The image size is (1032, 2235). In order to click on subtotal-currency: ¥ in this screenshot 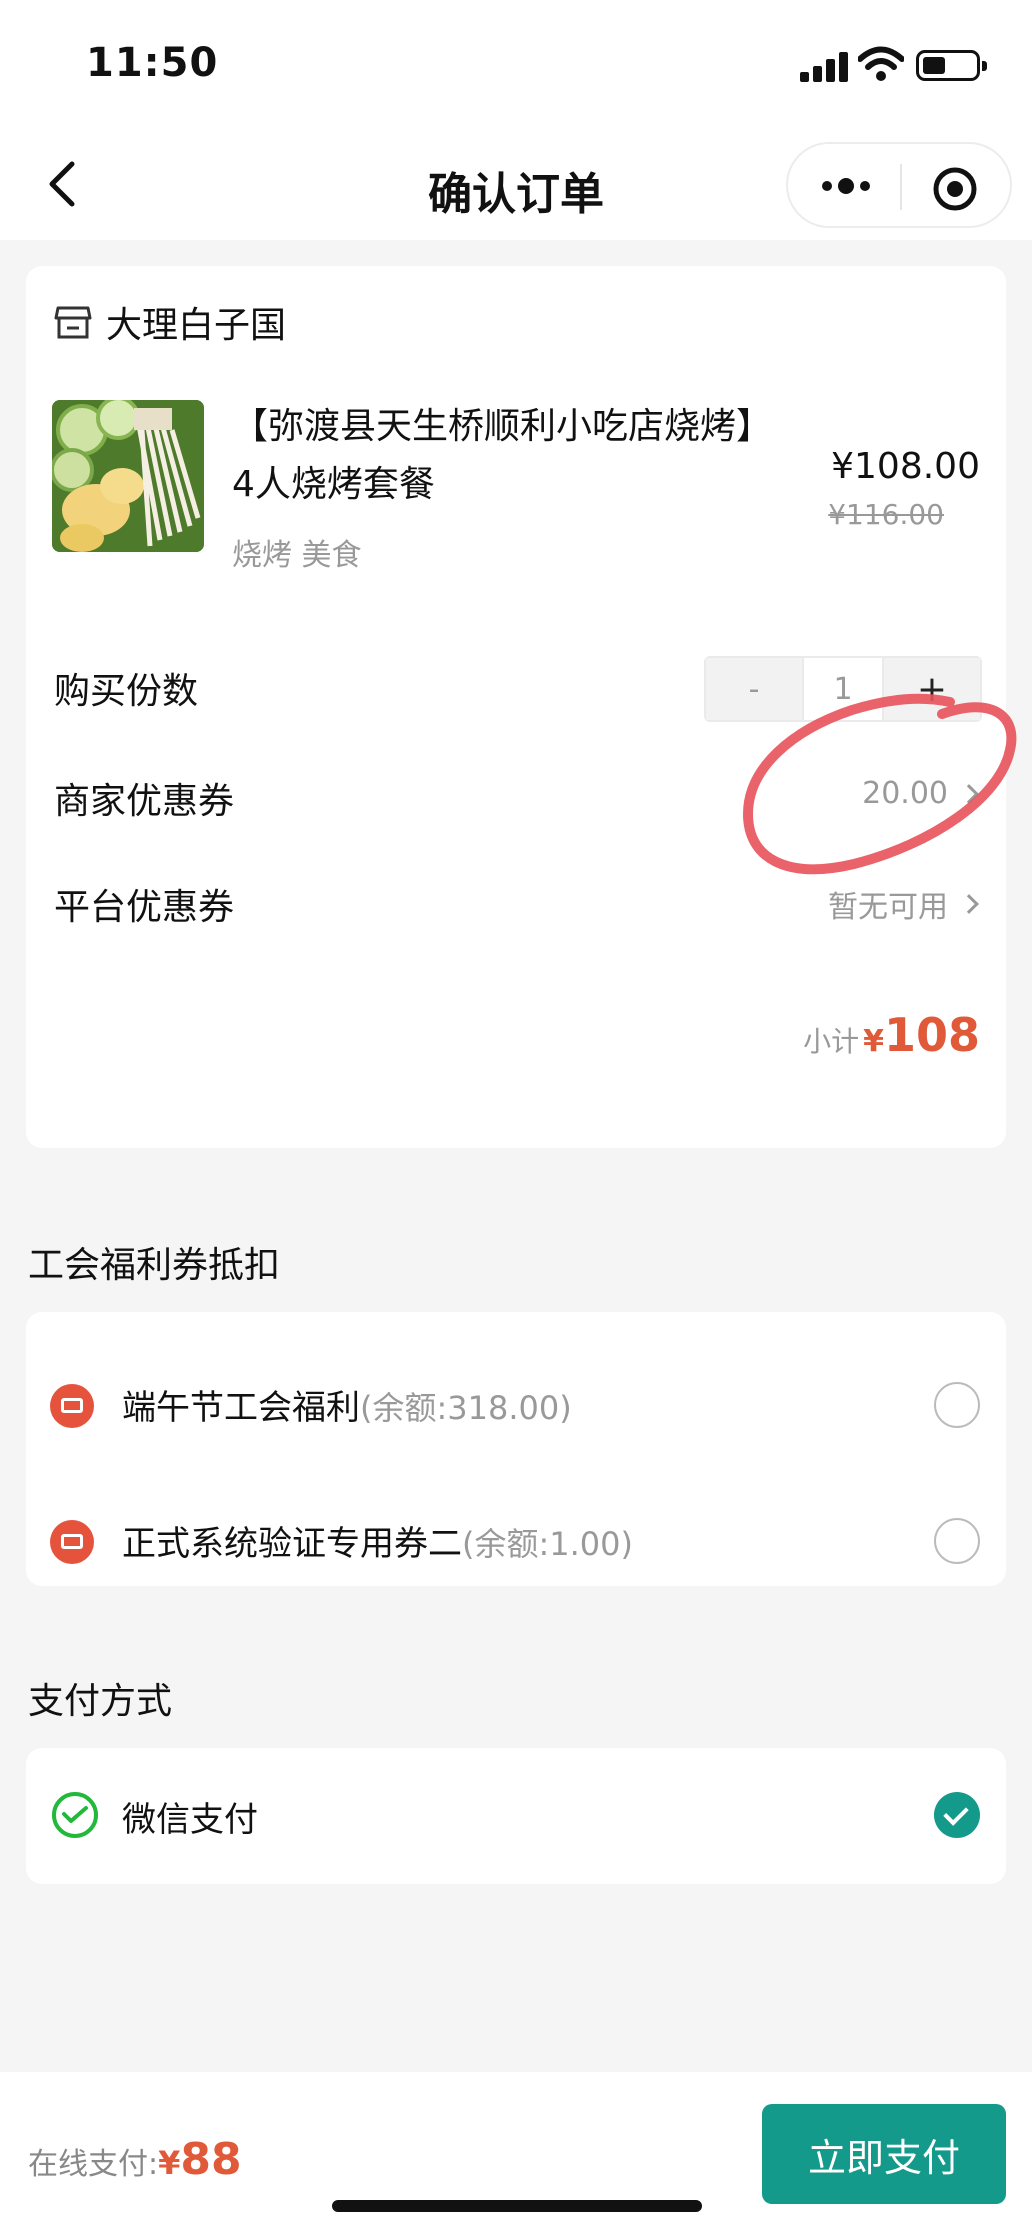, I will do `click(873, 1041)`.